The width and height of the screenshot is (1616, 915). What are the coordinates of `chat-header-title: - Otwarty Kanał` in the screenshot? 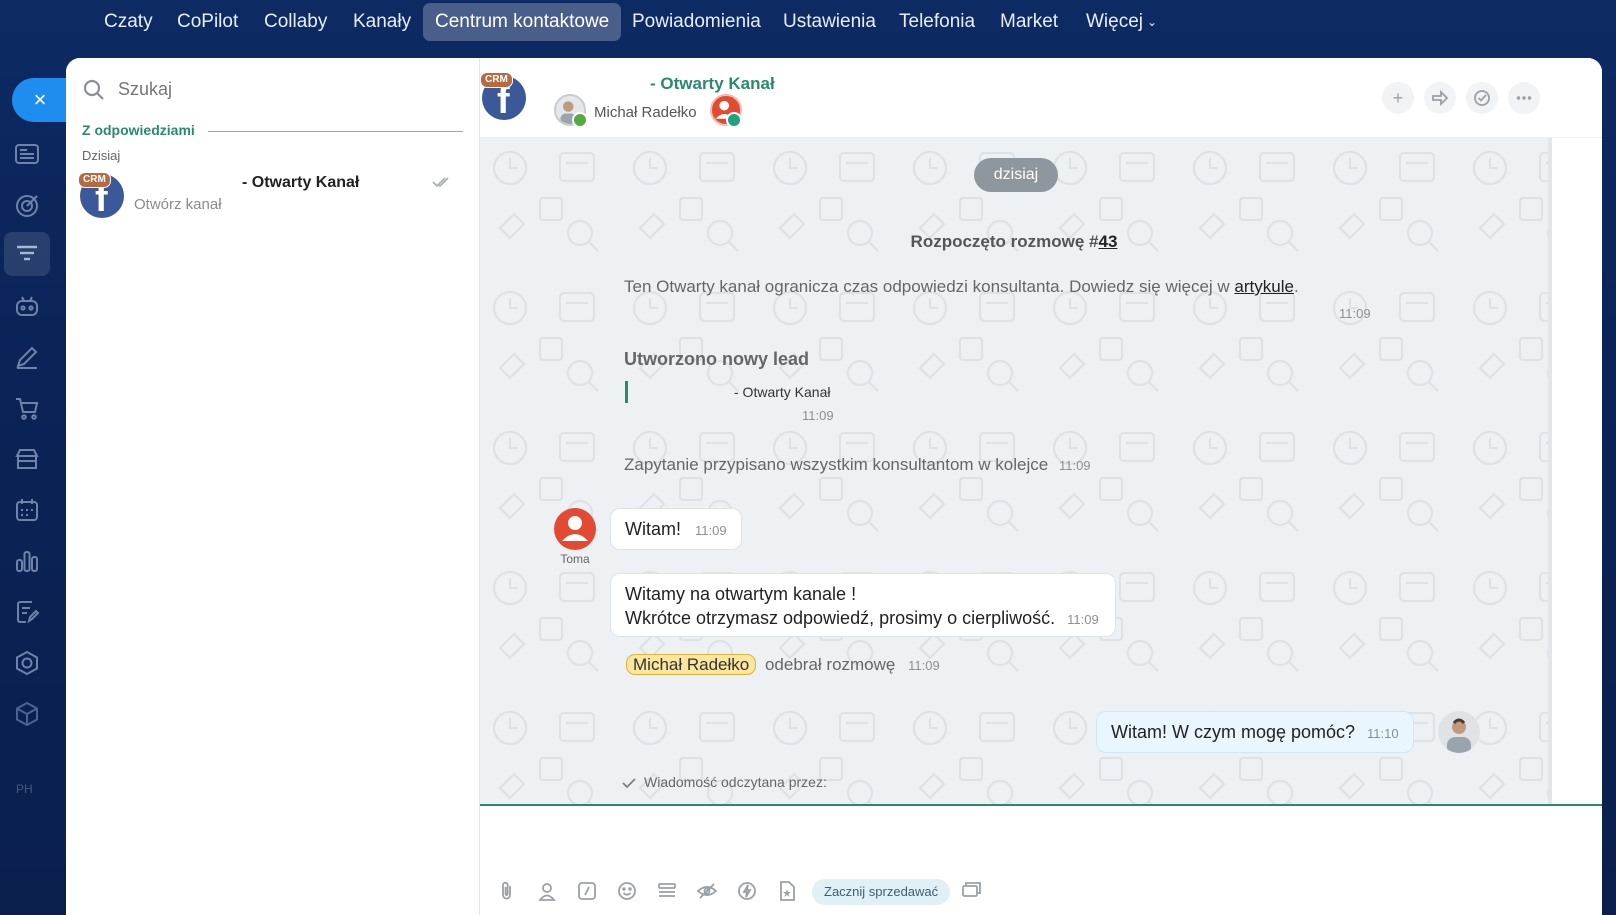 It's located at (712, 83).